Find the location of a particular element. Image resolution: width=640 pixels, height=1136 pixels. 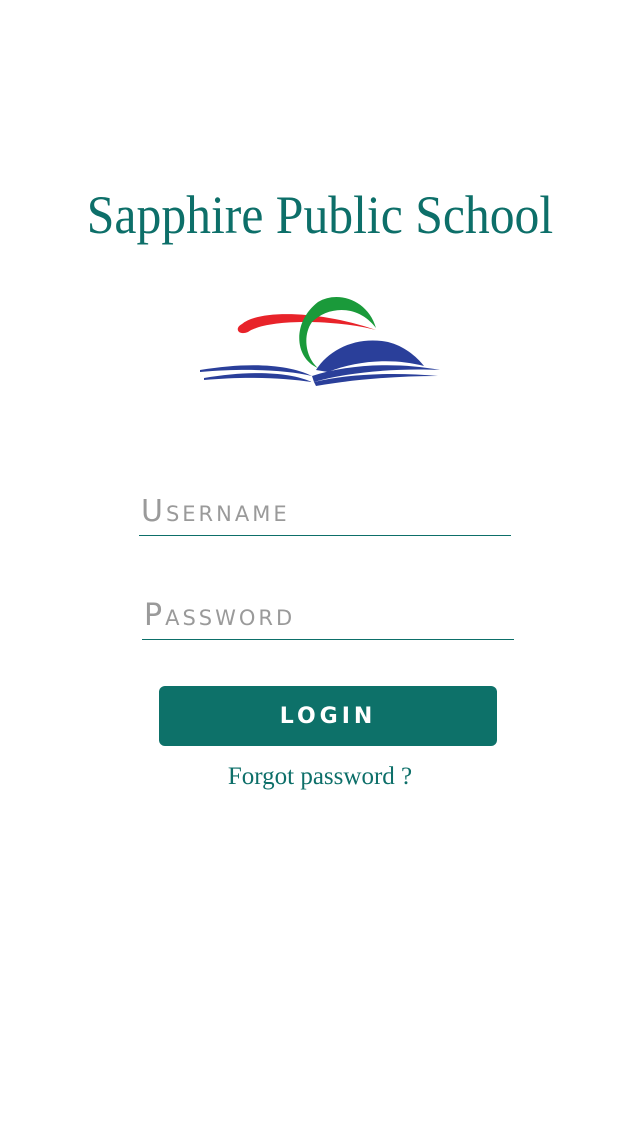

username-field is located at coordinates (325, 512).